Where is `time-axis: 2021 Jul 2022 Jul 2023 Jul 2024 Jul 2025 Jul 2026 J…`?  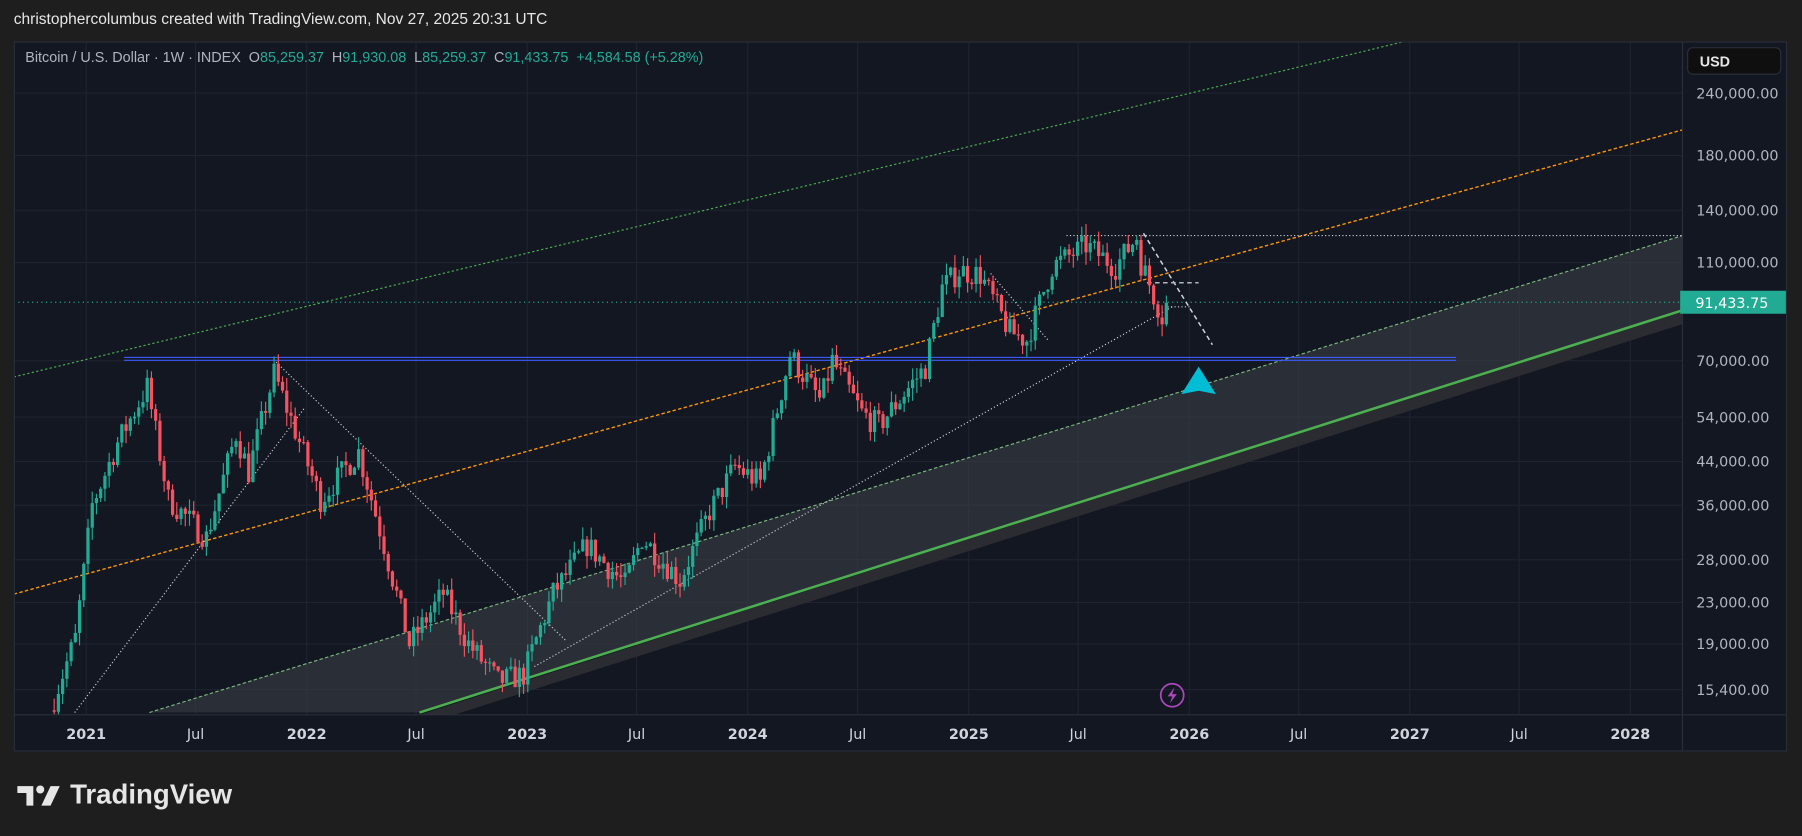
time-axis: 2021 Jul 2022 Jul 2023 Jul 2024 Jul 2025 Jul 2026 J… is located at coordinates (858, 735).